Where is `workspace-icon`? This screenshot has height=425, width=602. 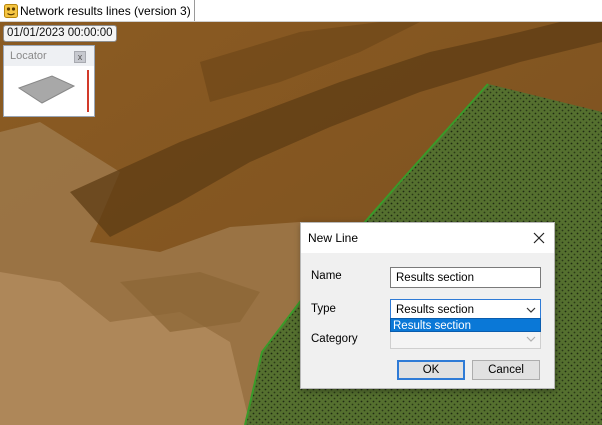 workspace-icon is located at coordinates (11, 10).